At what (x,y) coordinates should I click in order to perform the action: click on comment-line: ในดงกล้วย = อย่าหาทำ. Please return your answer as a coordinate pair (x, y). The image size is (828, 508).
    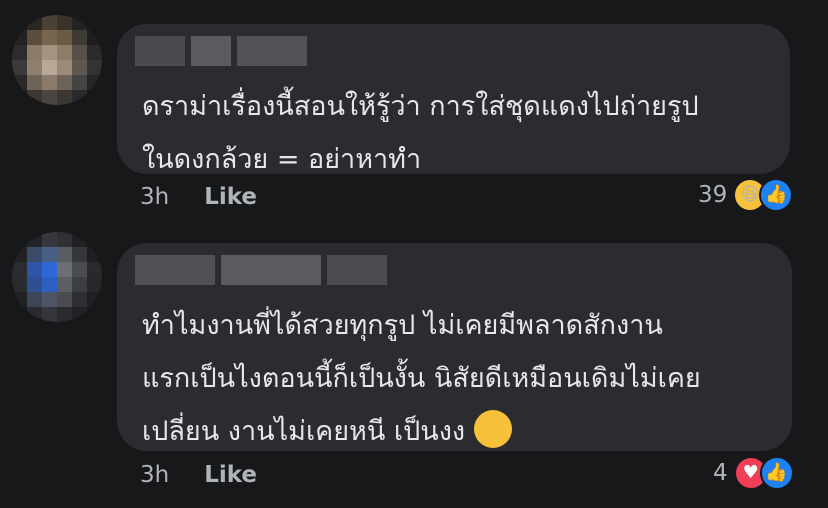
    Looking at the image, I should click on (282, 159).